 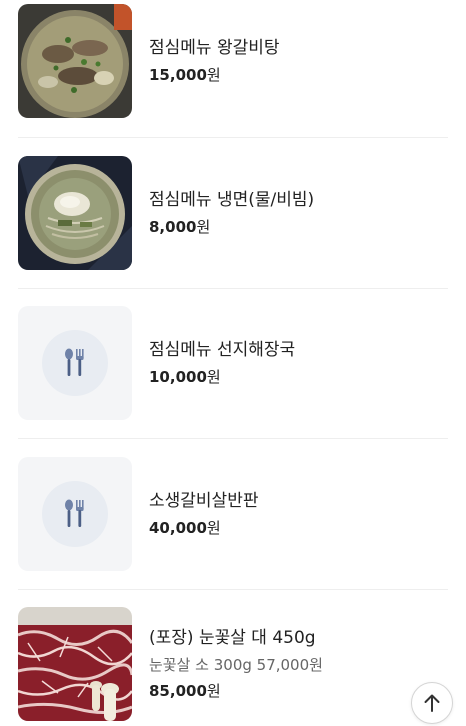 What do you see at coordinates (222, 350) in the screenshot?
I see `menu-item-name: 점심메뉴 선지해장국` at bounding box center [222, 350].